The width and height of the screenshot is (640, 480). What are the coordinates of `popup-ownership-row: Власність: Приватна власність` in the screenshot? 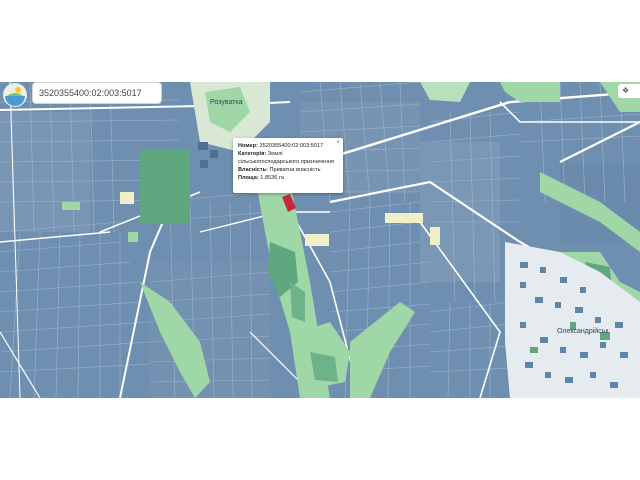 It's located at (288, 170).